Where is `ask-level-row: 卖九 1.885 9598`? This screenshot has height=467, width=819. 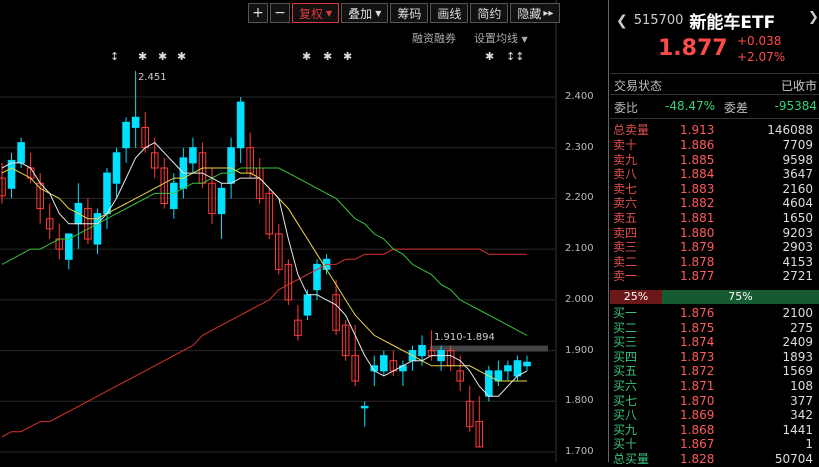
ask-level-row: 卖九 1.885 9598 is located at coordinates (714, 160).